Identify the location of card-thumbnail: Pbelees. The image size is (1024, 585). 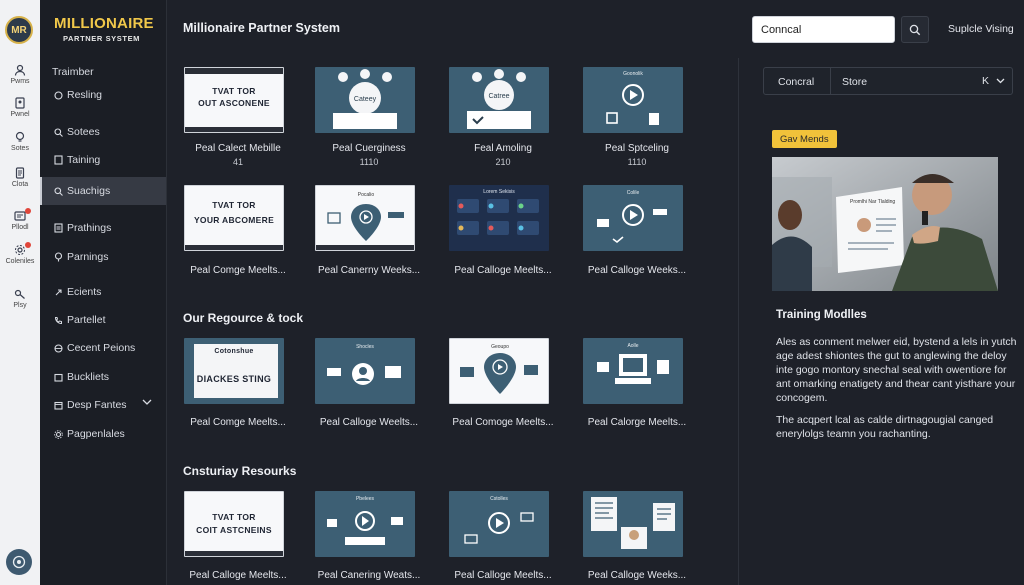
(365, 524).